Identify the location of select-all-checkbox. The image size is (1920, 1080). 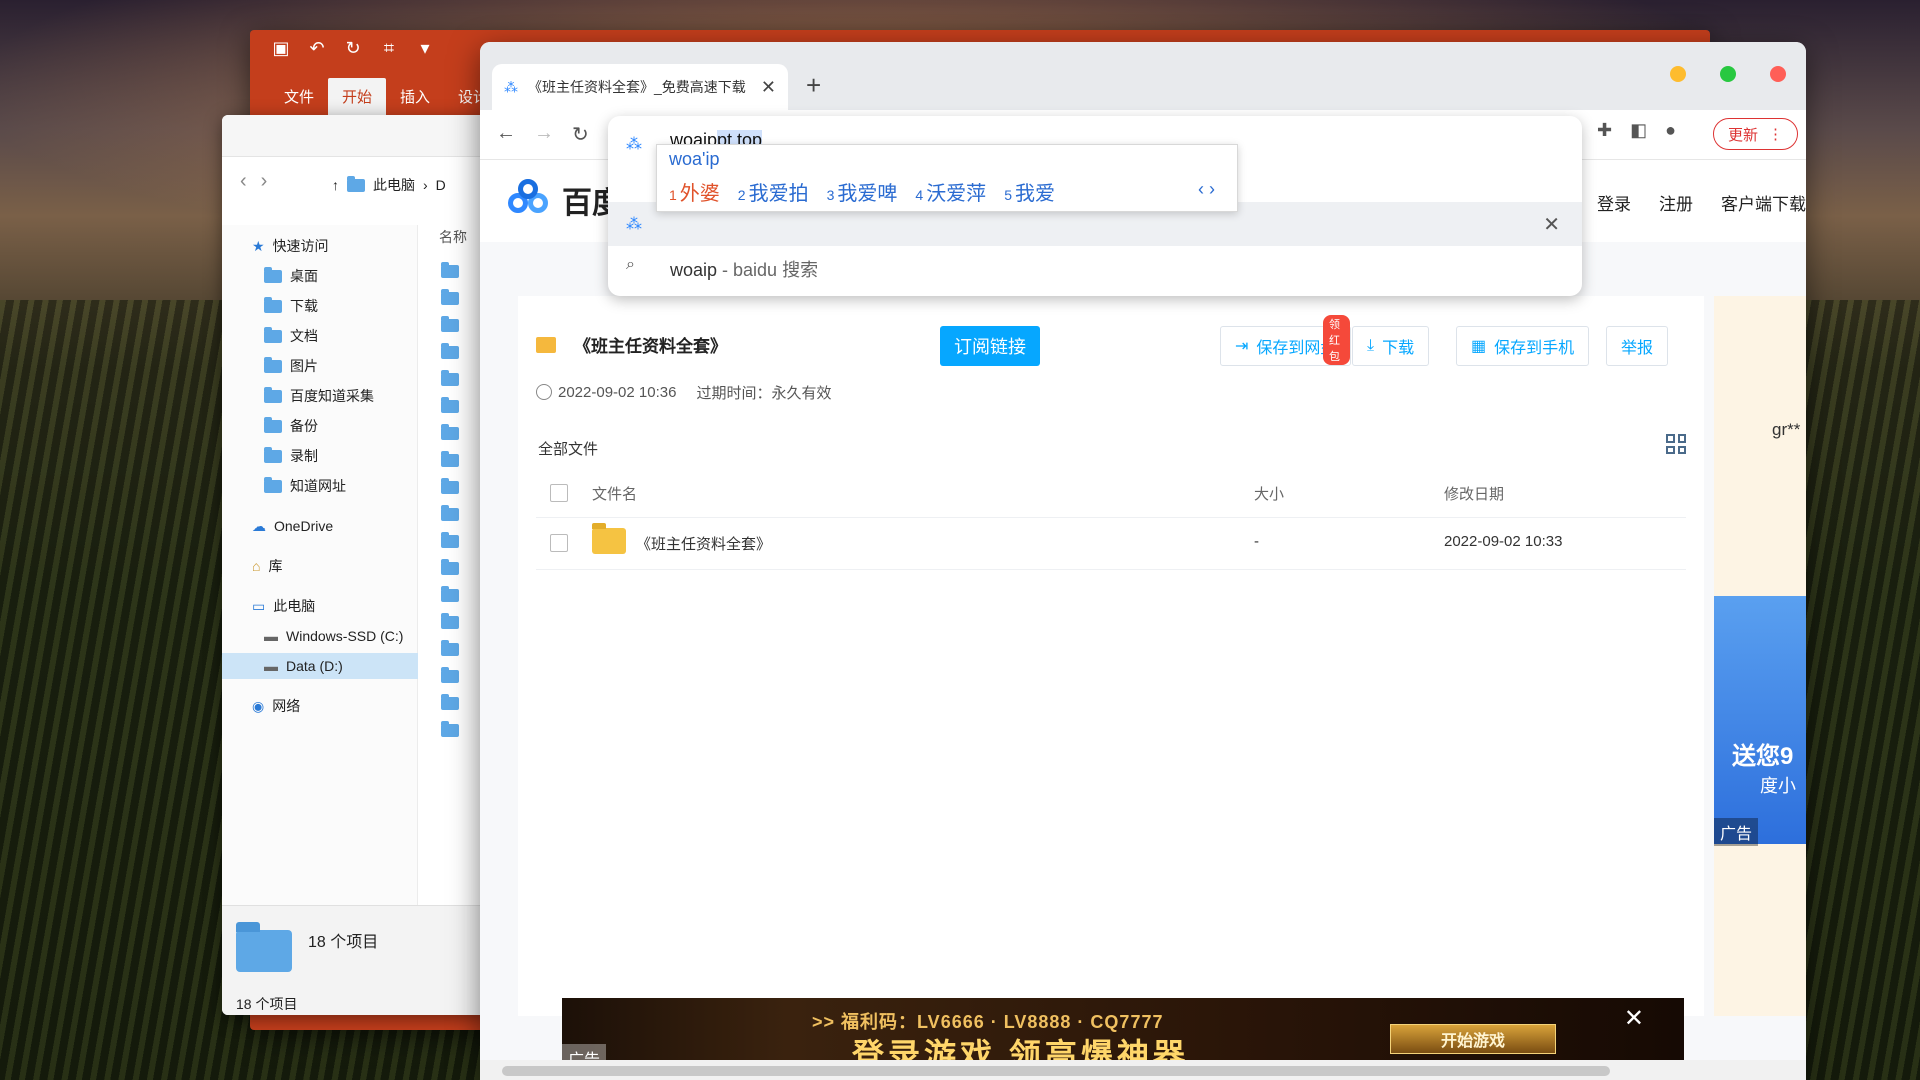
(559, 493).